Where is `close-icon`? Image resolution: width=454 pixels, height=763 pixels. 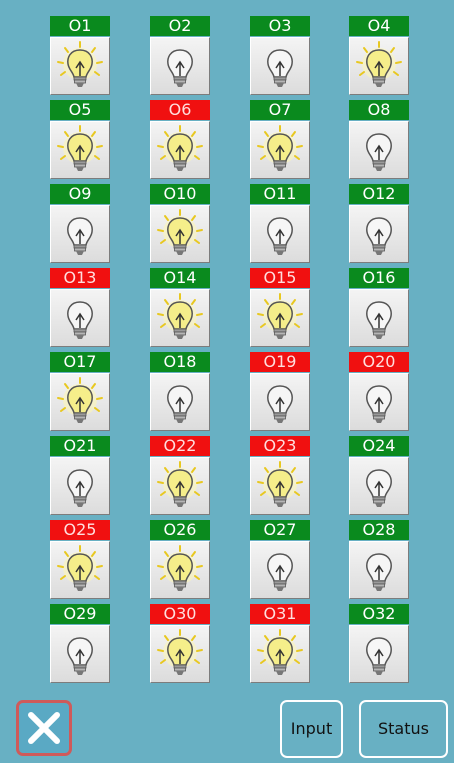 close-icon is located at coordinates (44, 728).